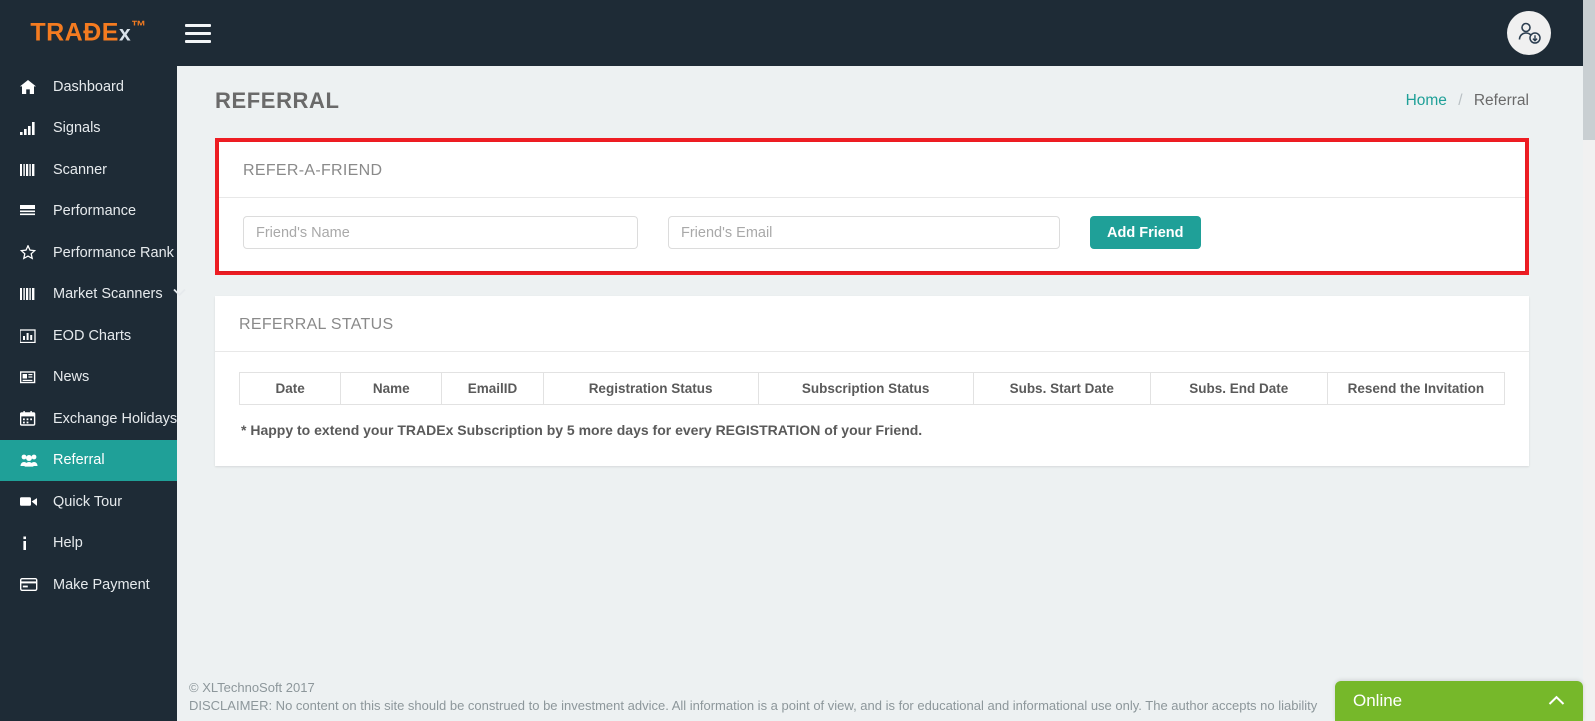 The image size is (1595, 721). Describe the element at coordinates (125, 34) in the screenshot. I see `brand-name-x: x` at that location.